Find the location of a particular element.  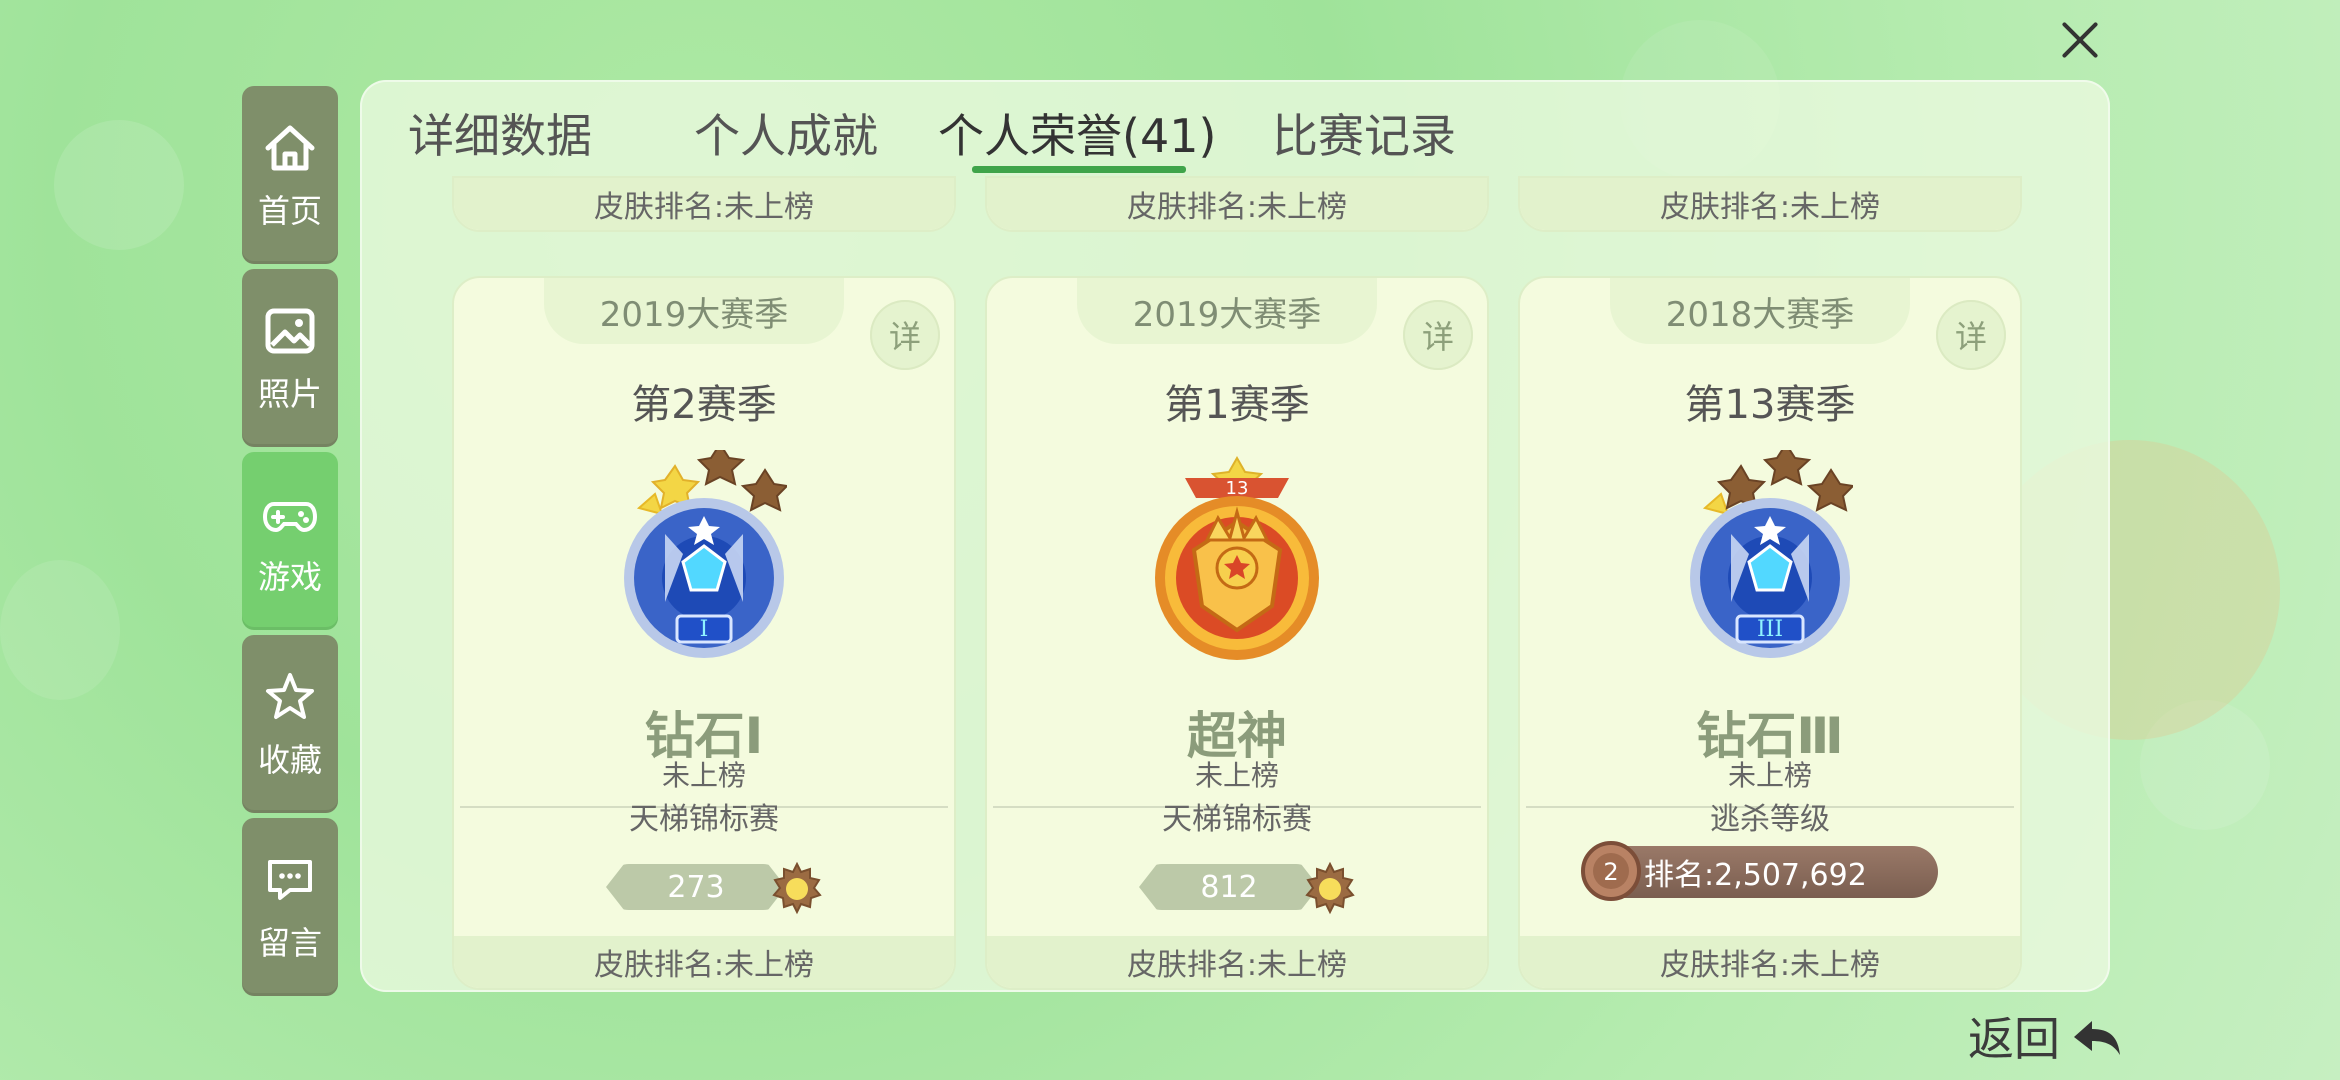

tab-bar: 详细数据 个人成就 个人荣誉(41) 比赛记录 is located at coordinates (970, 141).